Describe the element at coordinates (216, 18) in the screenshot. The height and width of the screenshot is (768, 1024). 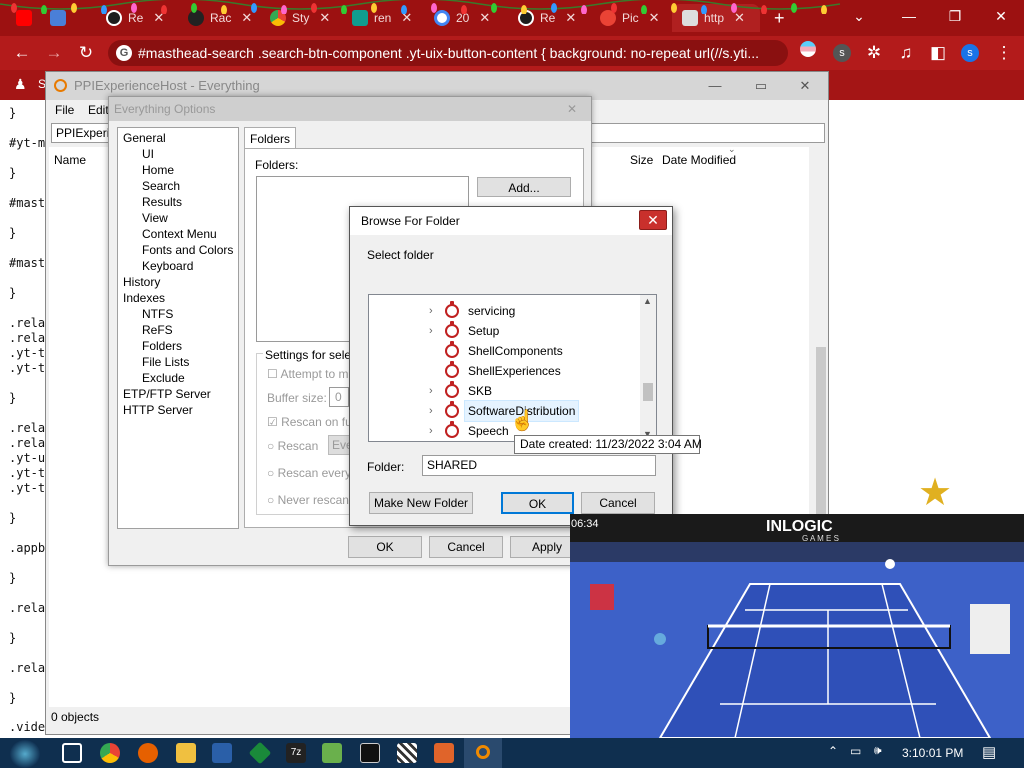
I see `tab-rac: Rac ✕` at that location.